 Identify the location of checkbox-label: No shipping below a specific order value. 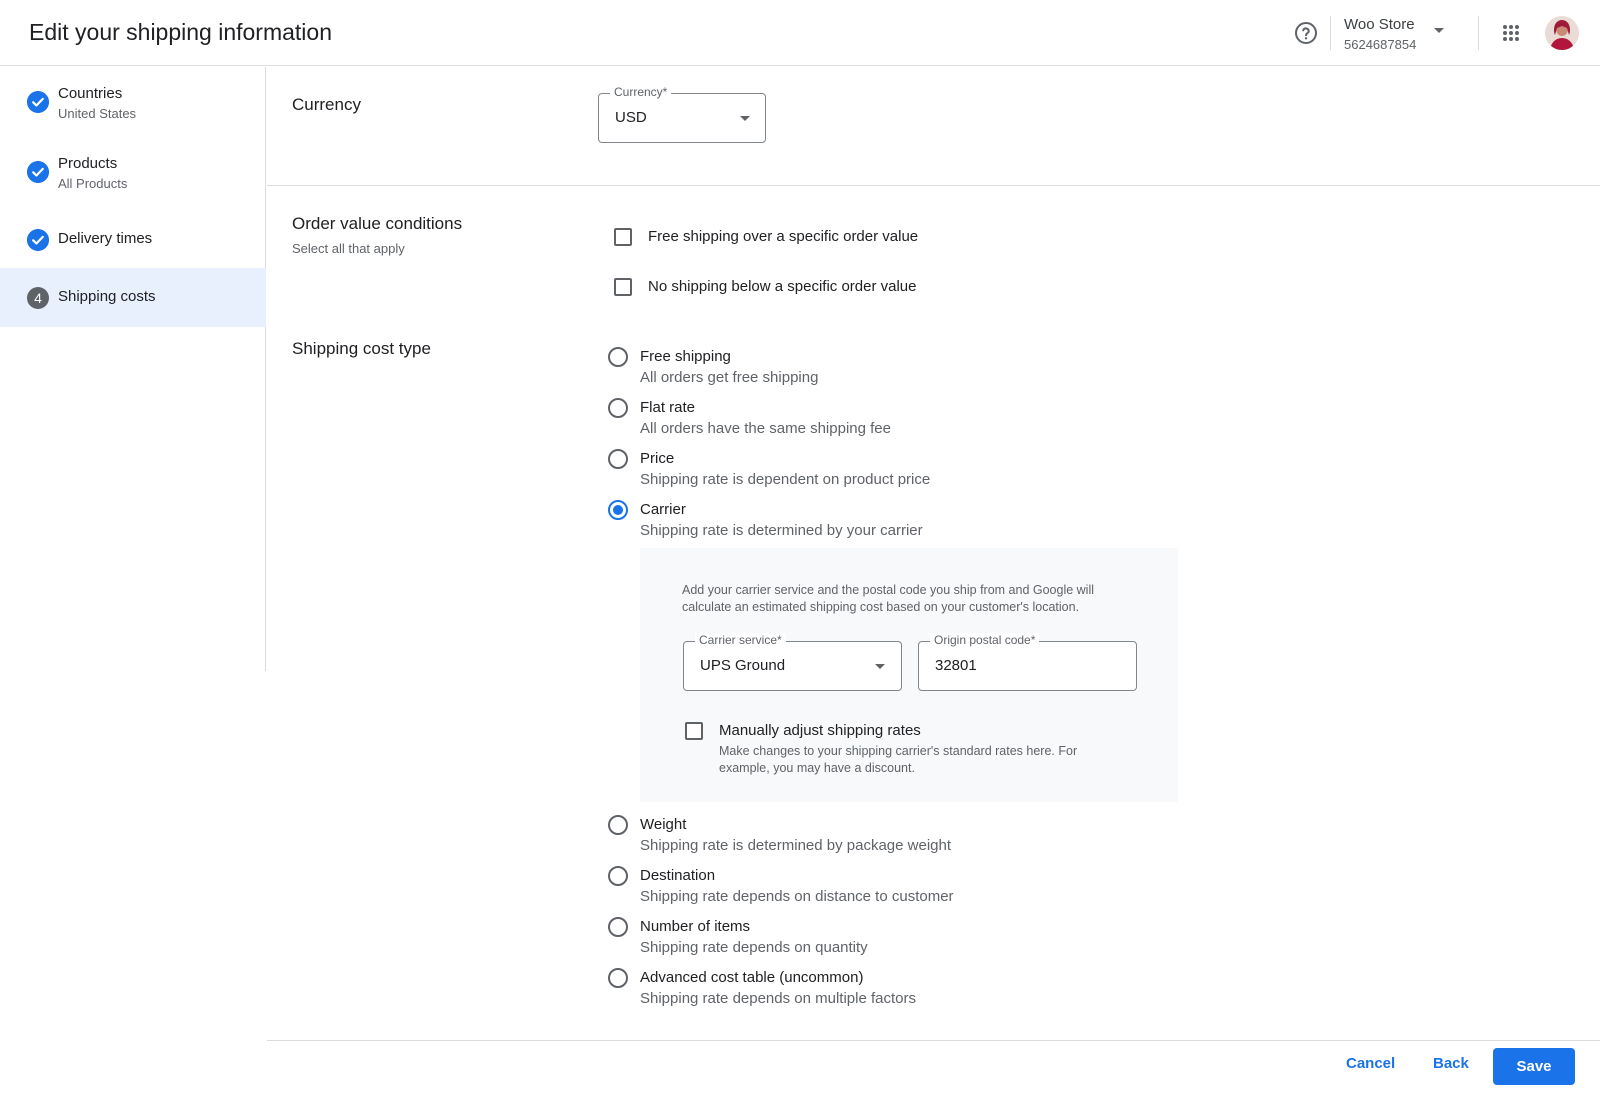
(782, 286).